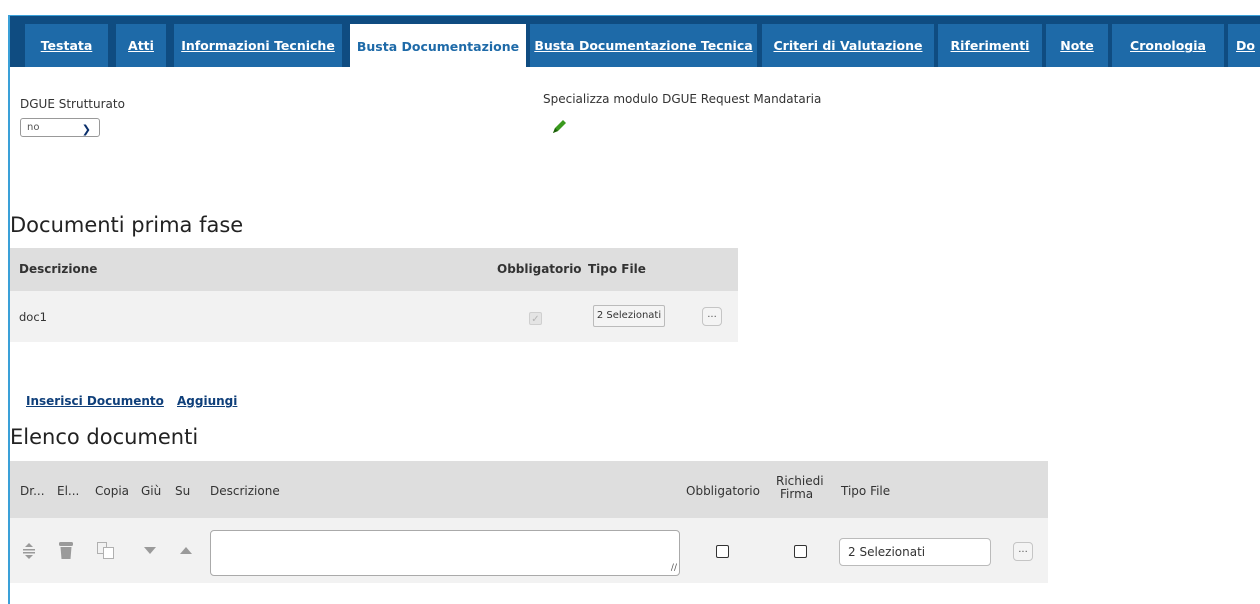  I want to click on obbligatorio-checkbox-disabled: ✓, so click(535, 318).